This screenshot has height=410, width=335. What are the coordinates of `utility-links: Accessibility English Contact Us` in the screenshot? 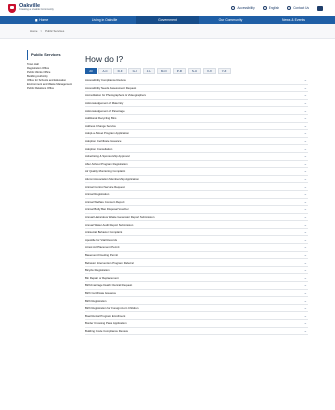 It's located at (277, 8).